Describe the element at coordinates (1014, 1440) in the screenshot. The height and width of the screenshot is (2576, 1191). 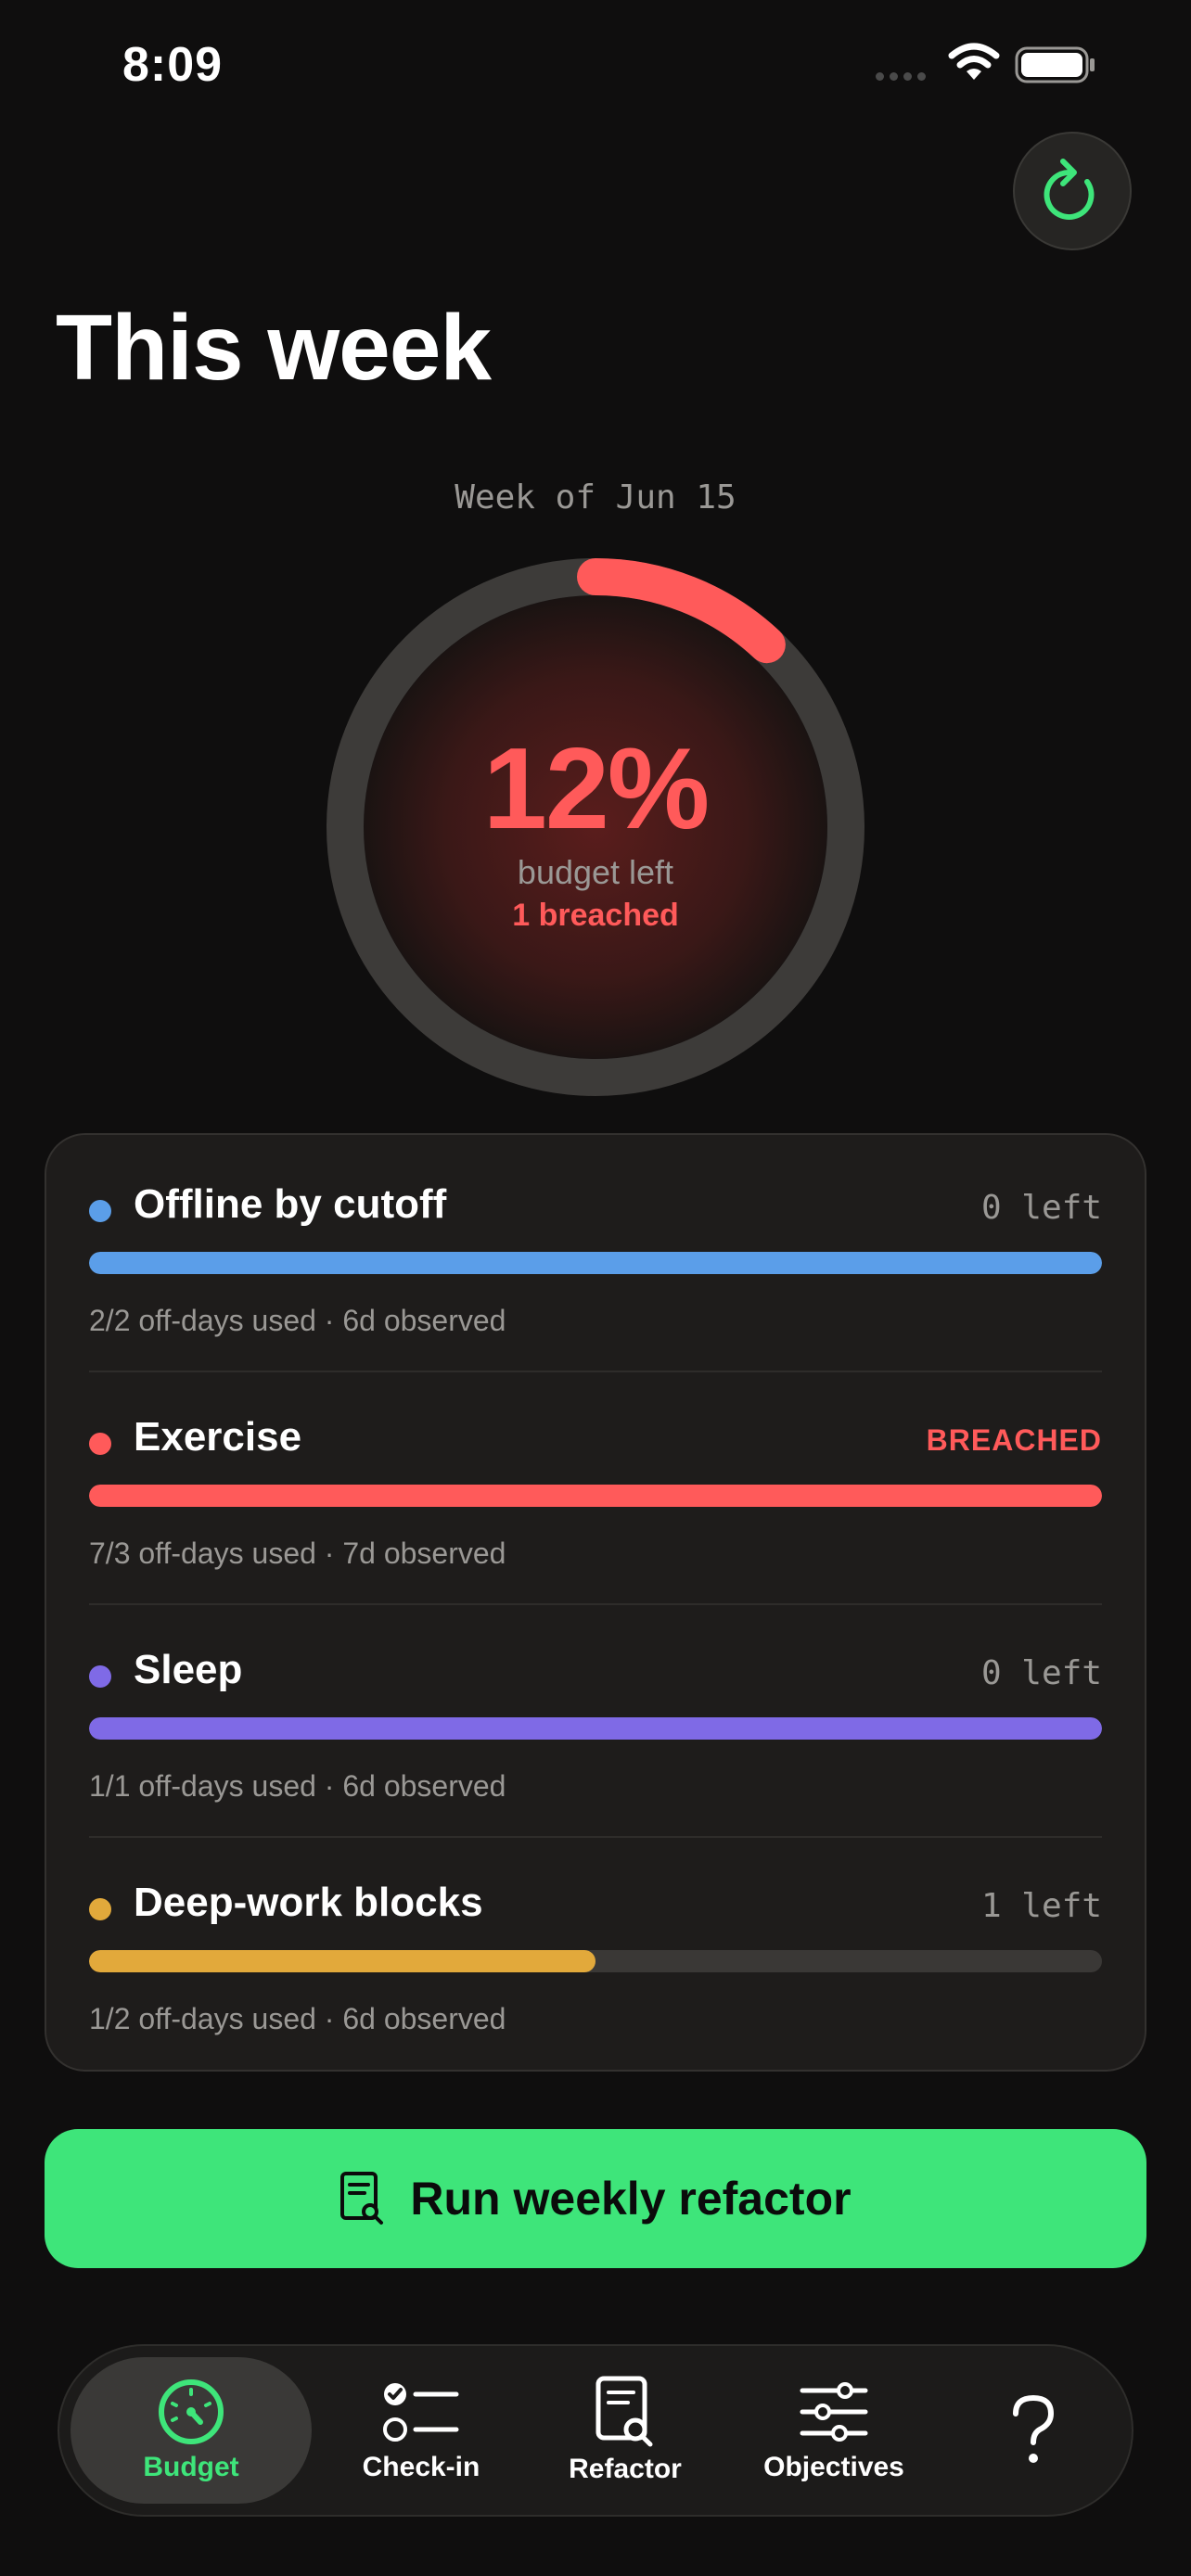
I see `objective-status: BREACHED` at that location.